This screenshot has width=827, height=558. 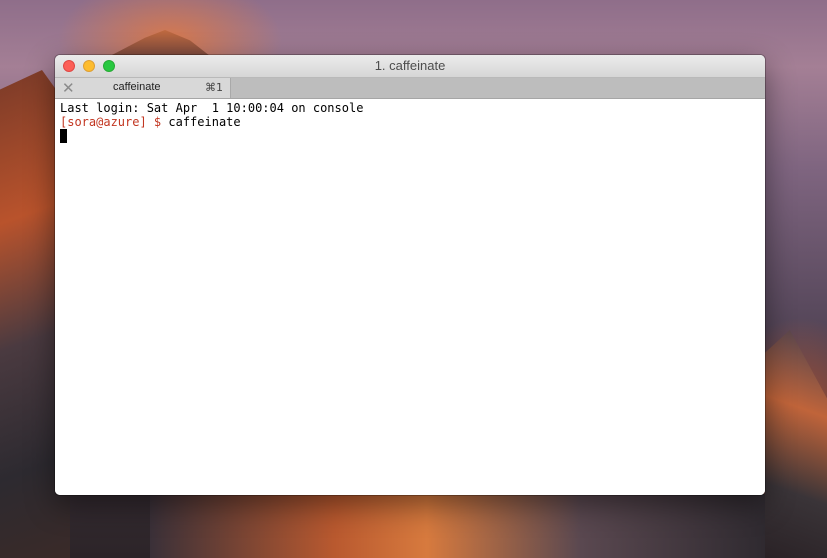 What do you see at coordinates (457, 526) in the screenshot?
I see `wallpaper-mountain-bottom` at bounding box center [457, 526].